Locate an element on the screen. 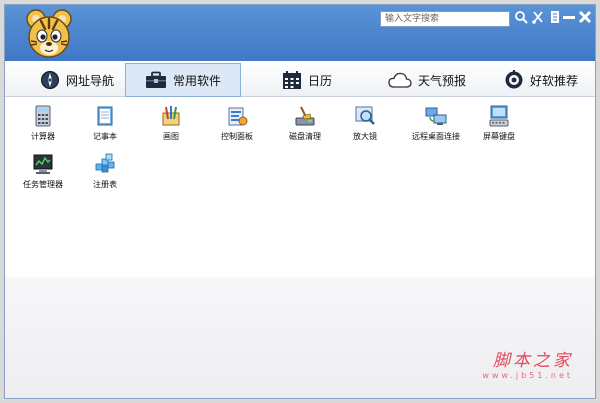 Image resolution: width=600 pixels, height=403 pixels. magnifier-icon is located at coordinates (365, 115).